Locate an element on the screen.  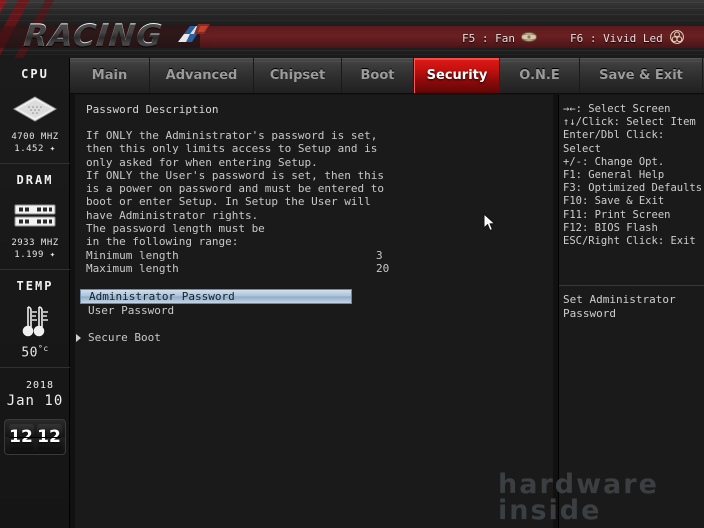
sidebar-year: 2018 is located at coordinates (40, 386).